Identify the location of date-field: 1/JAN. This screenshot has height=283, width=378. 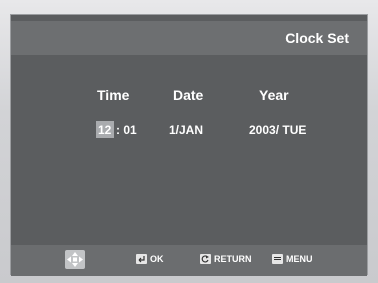
(186, 130).